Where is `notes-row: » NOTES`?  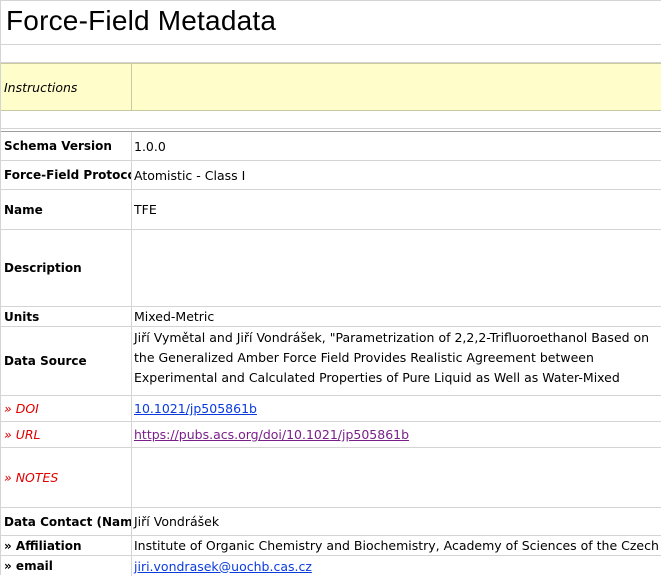 notes-row: » NOTES is located at coordinates (331, 478).